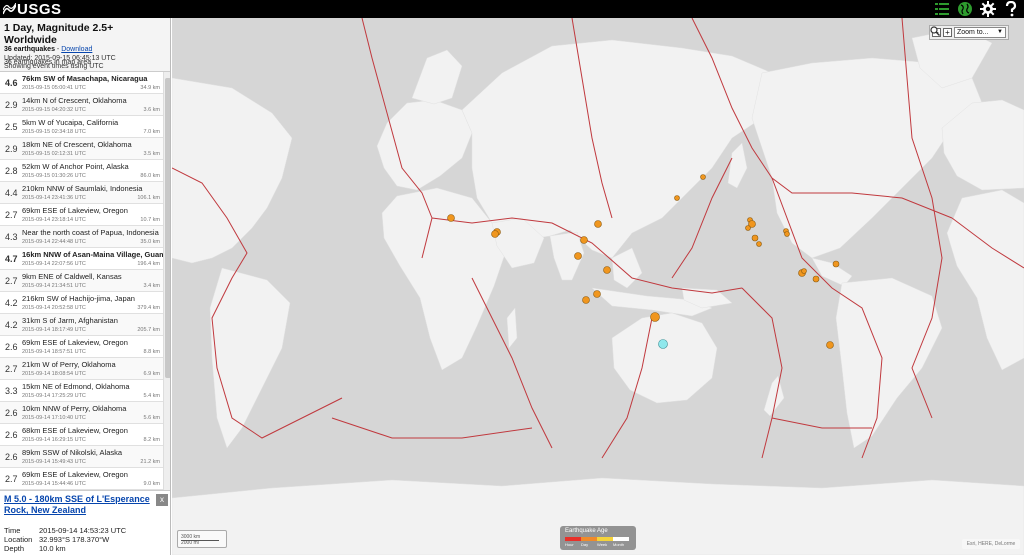 This screenshot has height=555, width=1024. I want to click on map-attribution: Esri, HERE, DeLorme, so click(991, 544).